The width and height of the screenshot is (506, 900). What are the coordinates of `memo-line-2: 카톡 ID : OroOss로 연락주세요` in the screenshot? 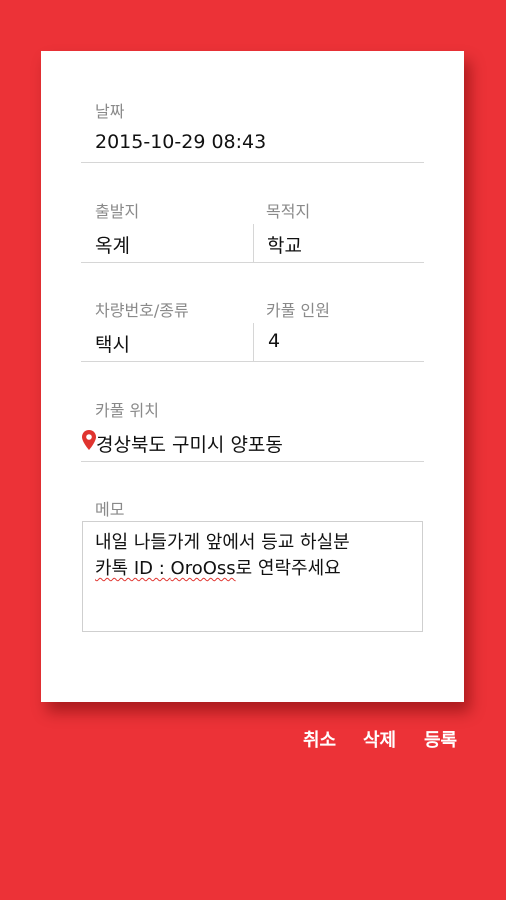 It's located at (222, 569).